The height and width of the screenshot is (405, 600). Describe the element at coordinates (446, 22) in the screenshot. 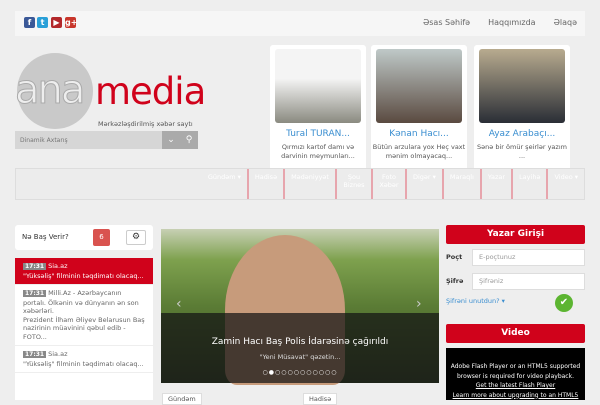

I see `nav-home-link: Əsas Səhifə` at that location.